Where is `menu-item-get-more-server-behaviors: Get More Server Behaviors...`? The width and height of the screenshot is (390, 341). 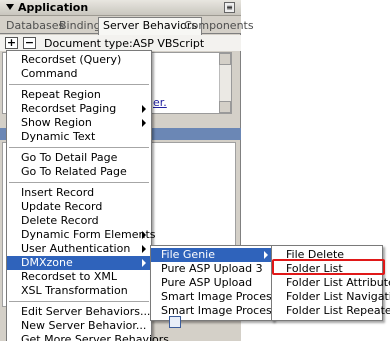
menu-item-get-more-server-behaviors: Get More Server Behaviors... is located at coordinates (93, 337).